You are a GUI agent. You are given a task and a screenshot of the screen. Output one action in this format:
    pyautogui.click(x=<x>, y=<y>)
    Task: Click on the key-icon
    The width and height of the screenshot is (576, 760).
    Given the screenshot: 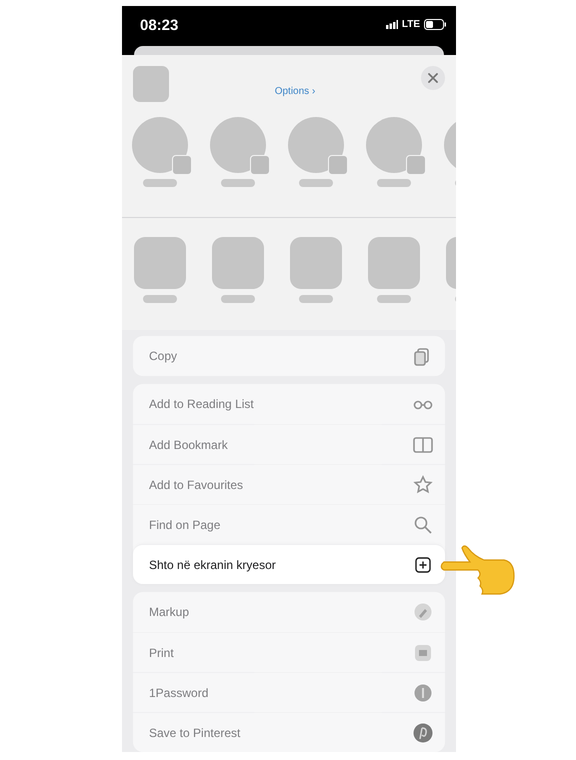 What is the action you would take?
    pyautogui.click(x=423, y=692)
    